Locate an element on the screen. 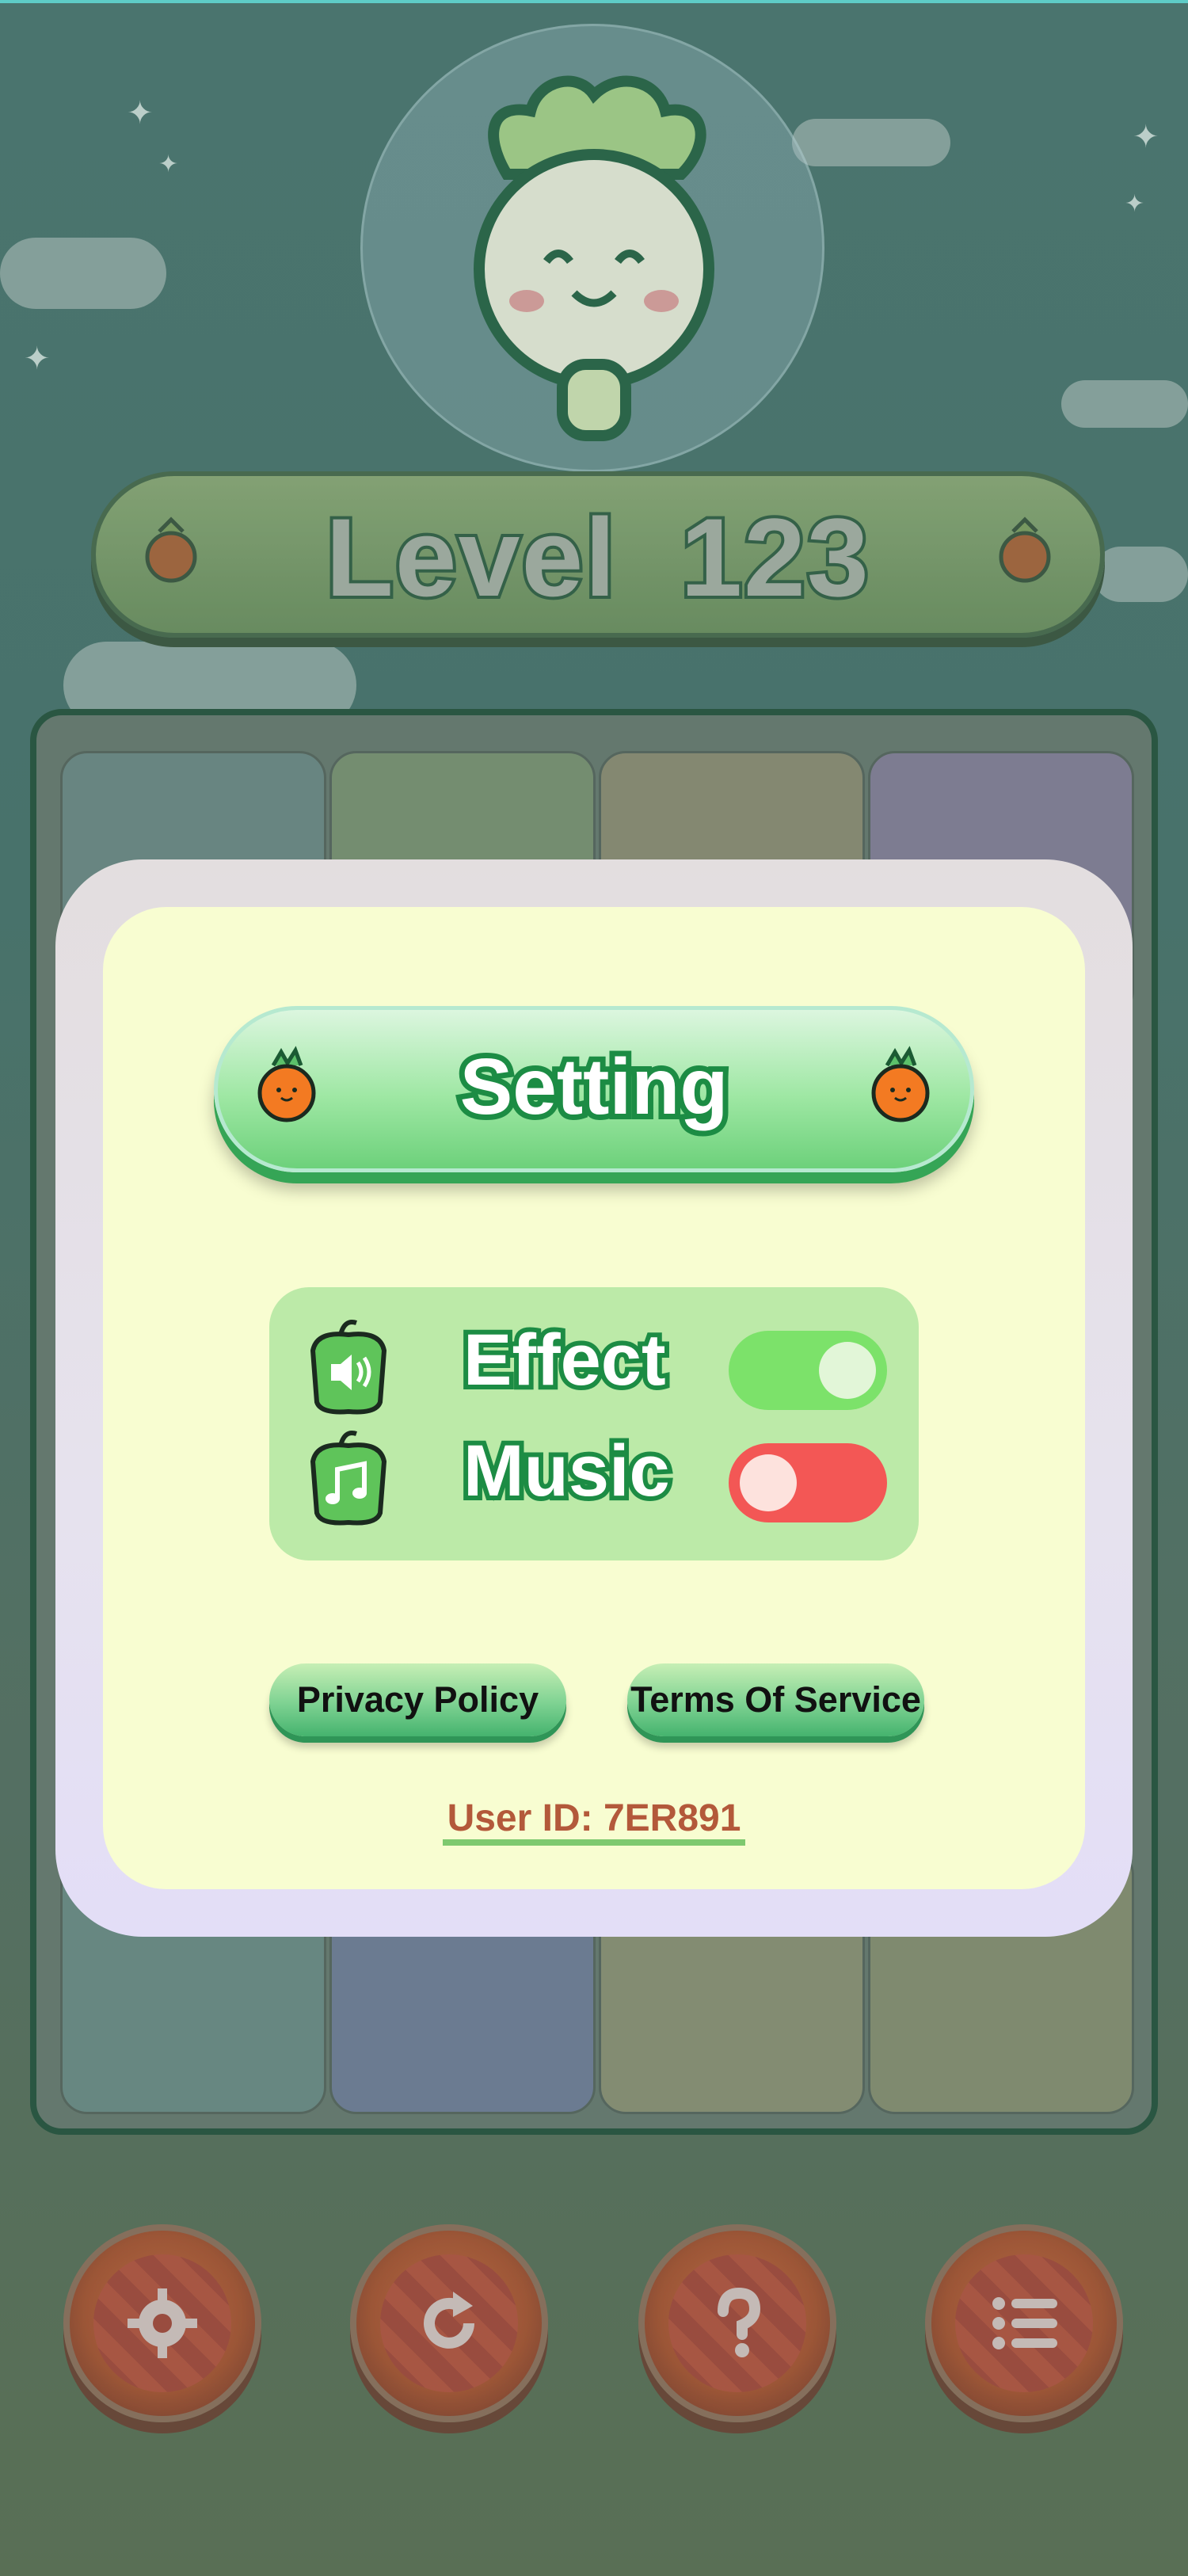  settings-title: Setting is located at coordinates (594, 1087).